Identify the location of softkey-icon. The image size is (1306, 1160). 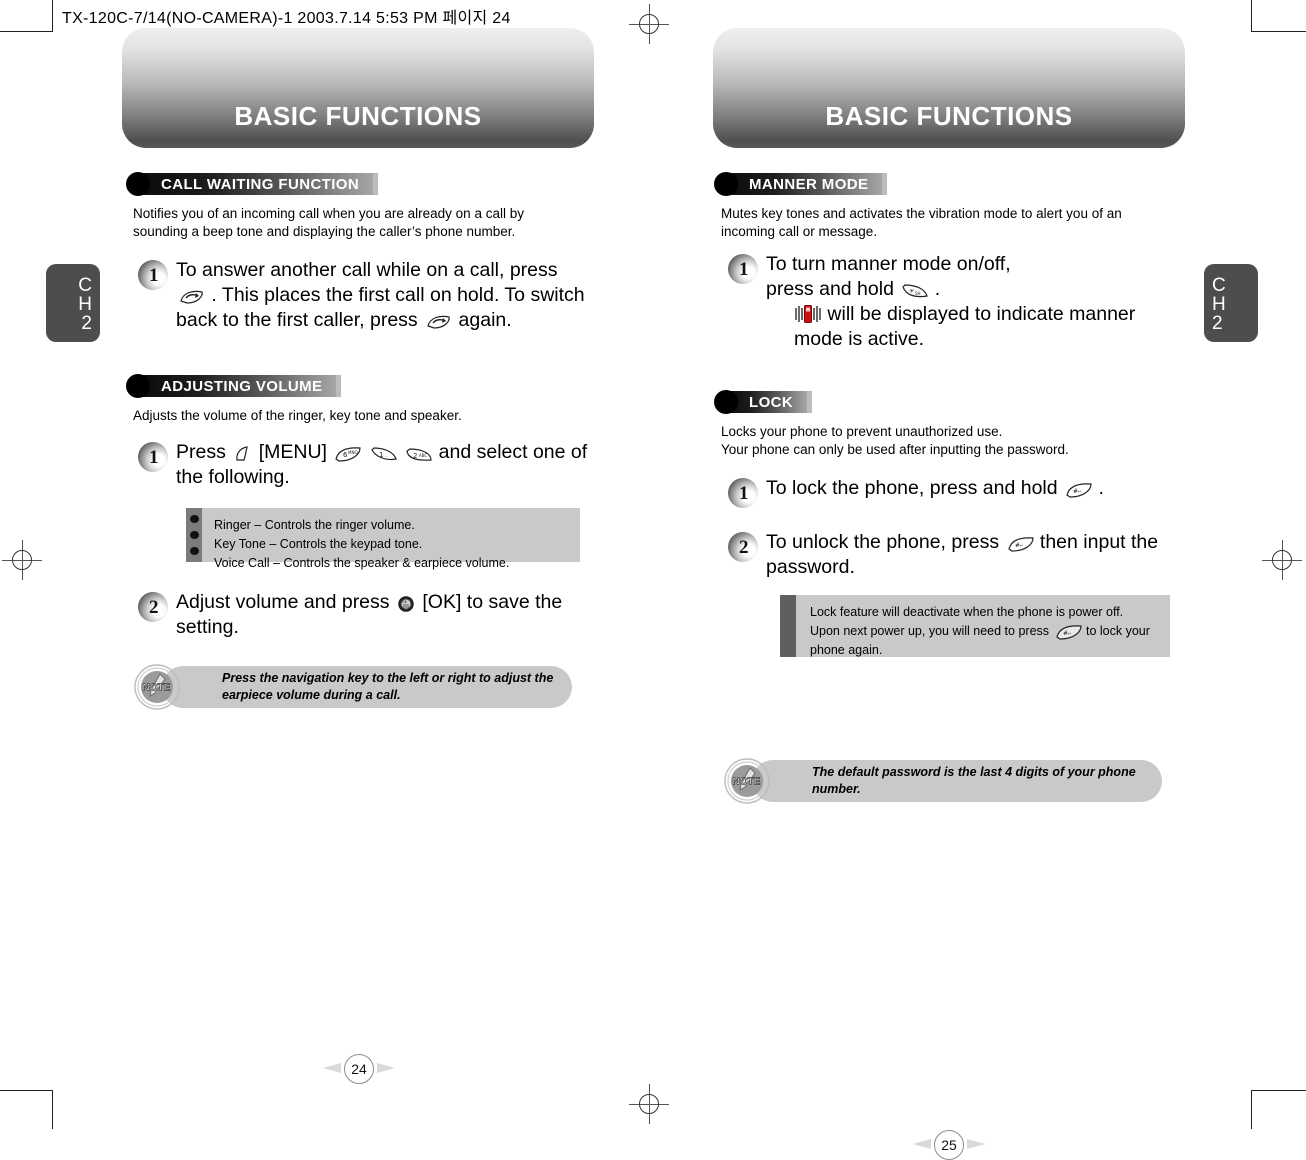
(242, 453).